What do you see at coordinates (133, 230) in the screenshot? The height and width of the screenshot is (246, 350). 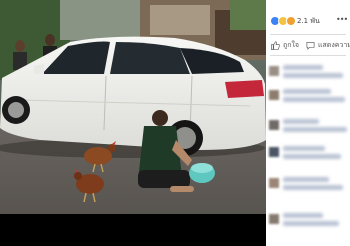 I see `photo-viewer-bottom-bar` at bounding box center [133, 230].